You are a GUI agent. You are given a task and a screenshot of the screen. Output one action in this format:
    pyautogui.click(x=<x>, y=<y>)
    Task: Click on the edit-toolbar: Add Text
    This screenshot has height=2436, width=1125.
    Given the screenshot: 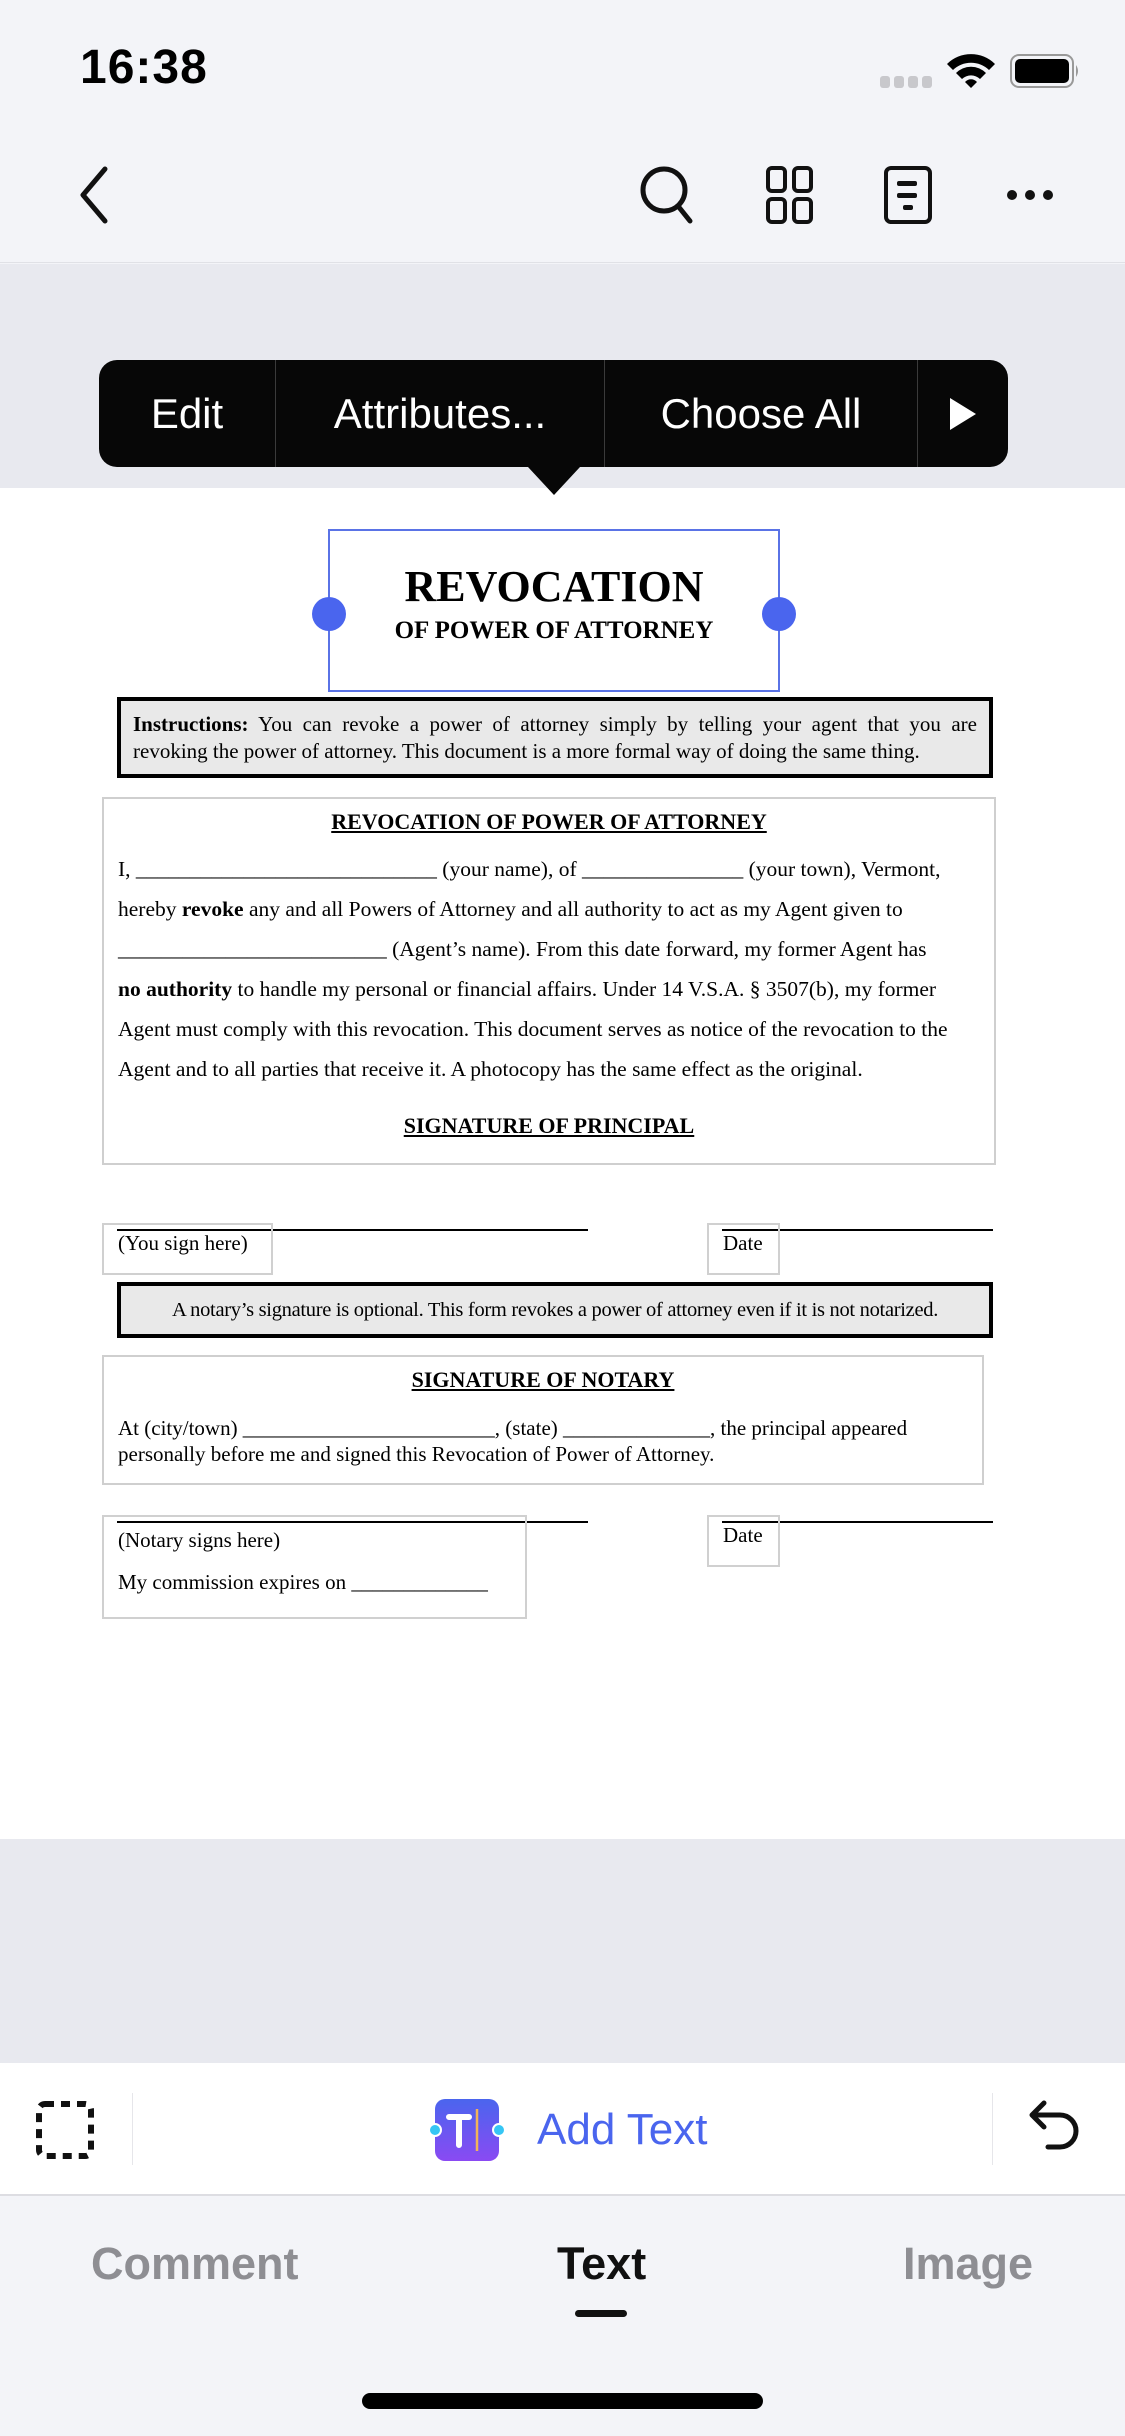 What is the action you would take?
    pyautogui.click(x=562, y=2129)
    